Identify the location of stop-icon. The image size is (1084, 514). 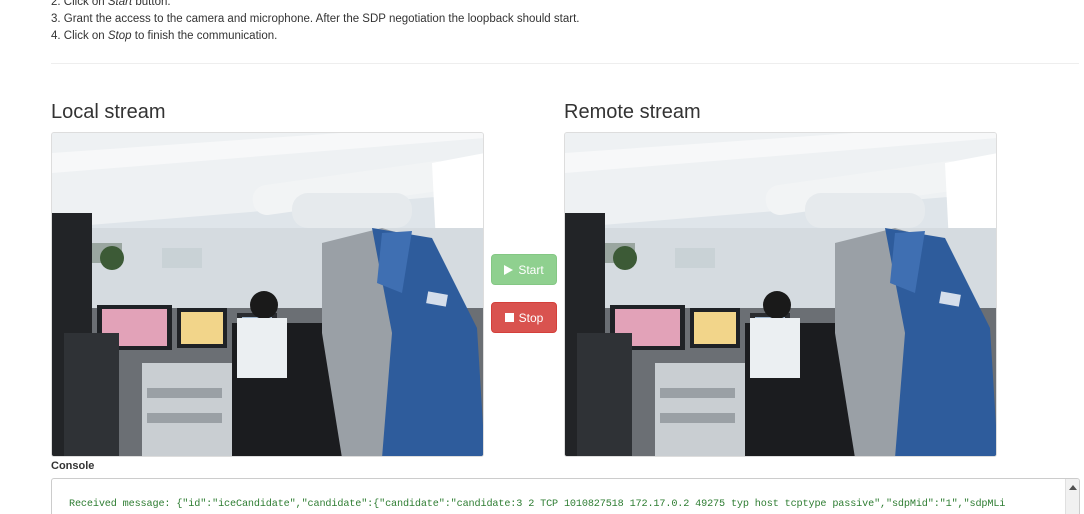
(509, 317).